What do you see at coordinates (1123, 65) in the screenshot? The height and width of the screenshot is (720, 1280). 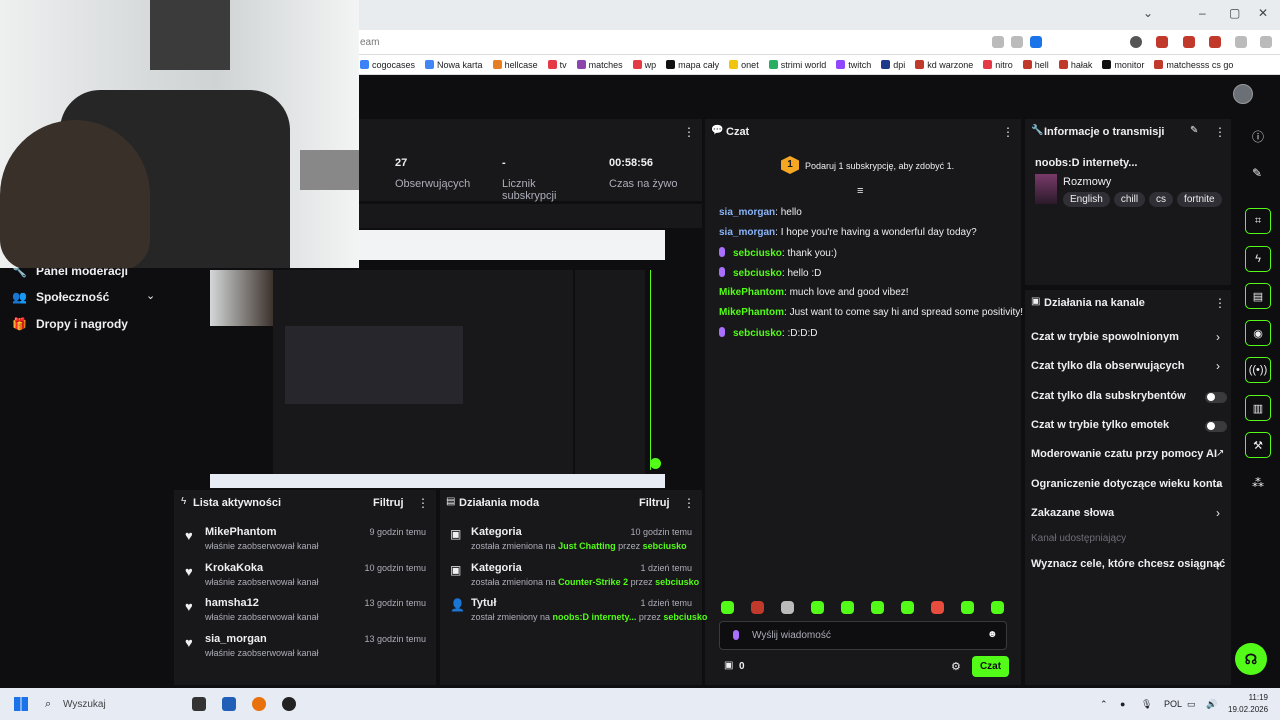 I see `bookmark-item: monitor` at bounding box center [1123, 65].